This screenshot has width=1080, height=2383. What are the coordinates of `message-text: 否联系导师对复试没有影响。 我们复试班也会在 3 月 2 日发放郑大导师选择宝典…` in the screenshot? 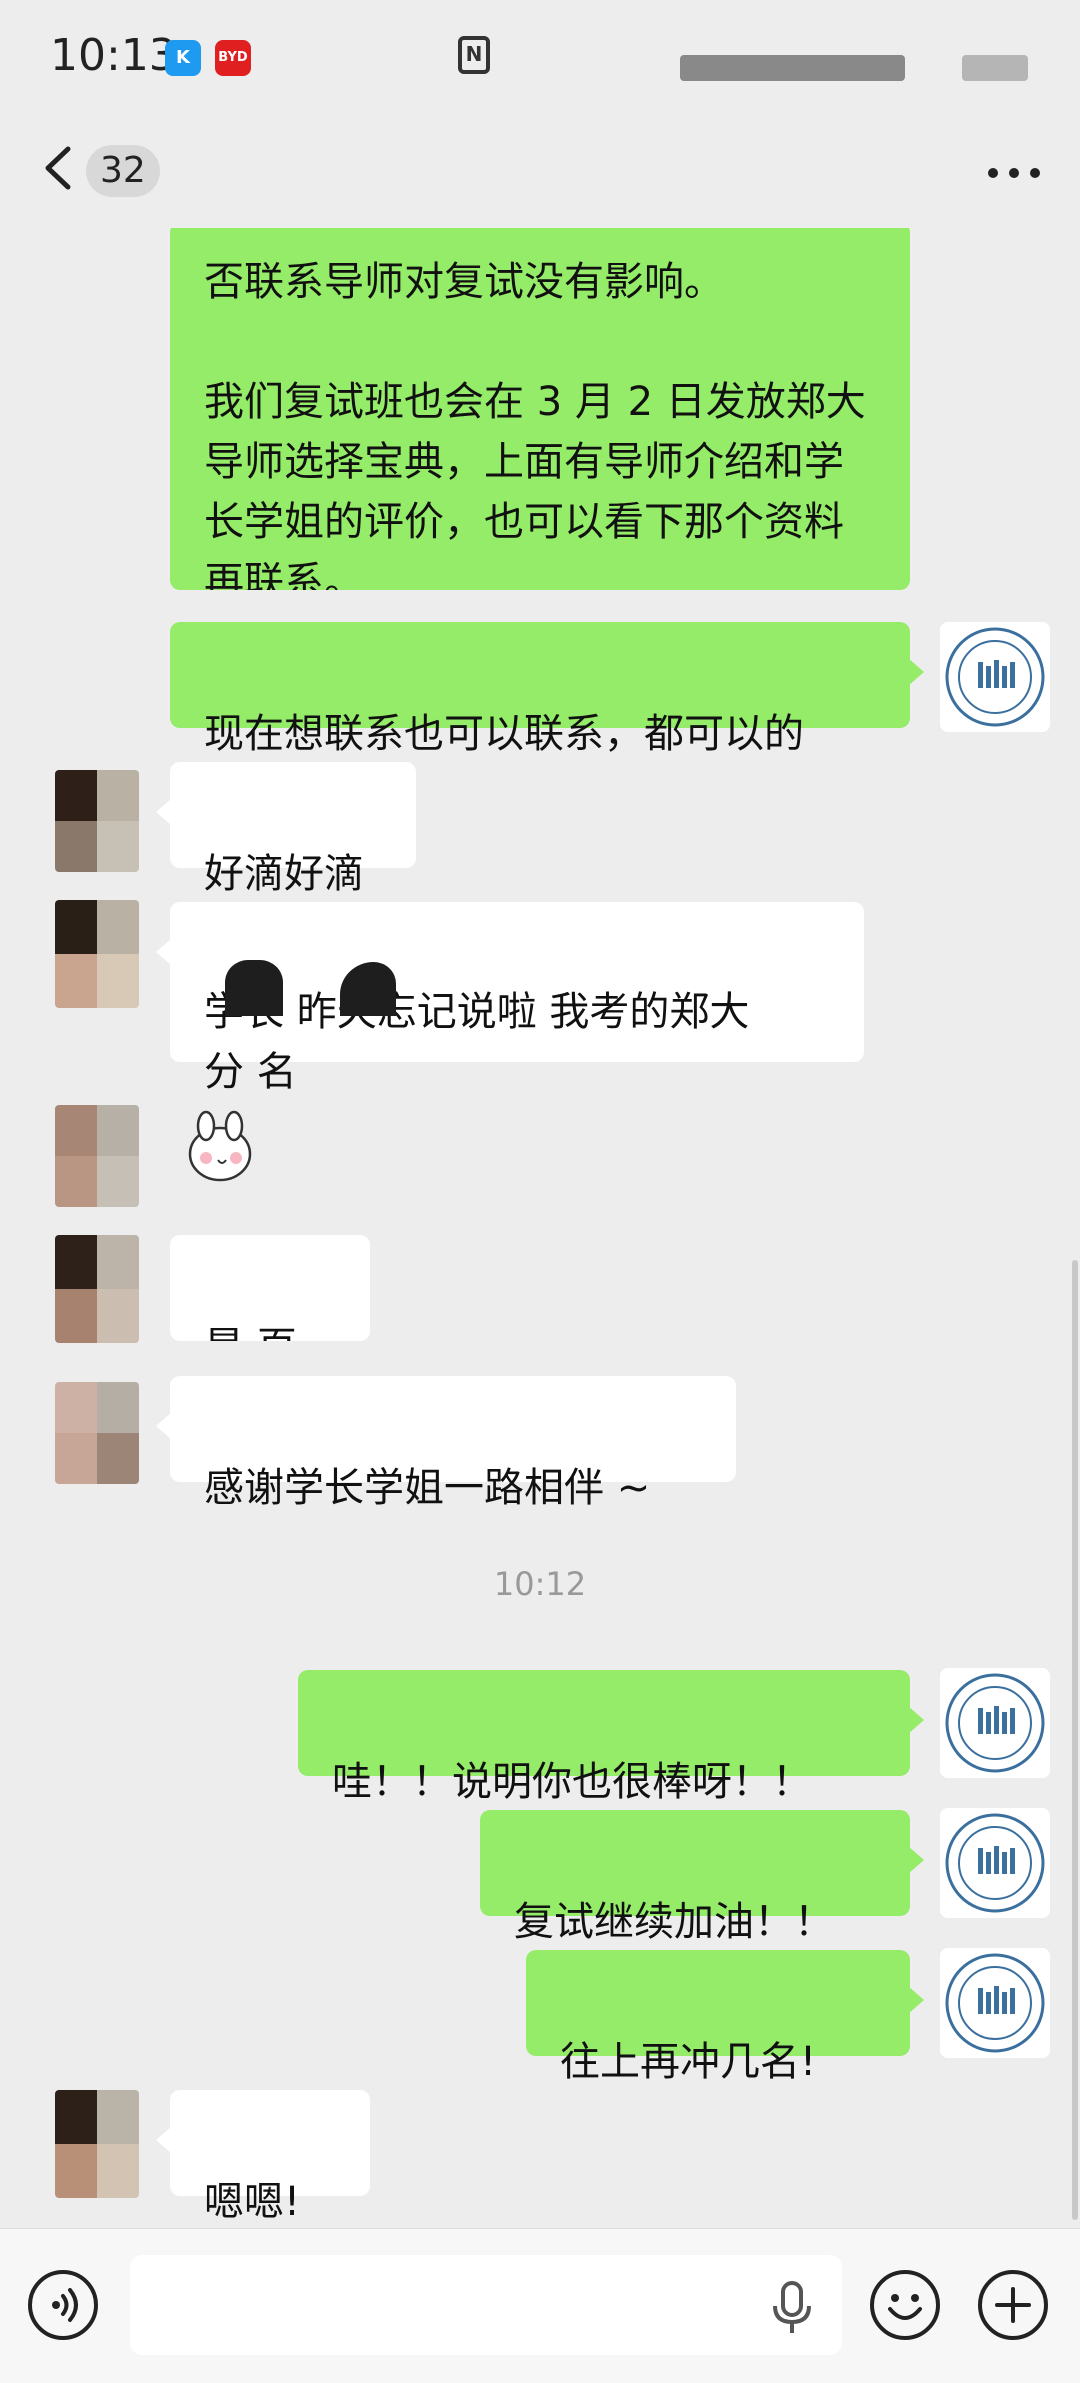 It's located at (535, 424).